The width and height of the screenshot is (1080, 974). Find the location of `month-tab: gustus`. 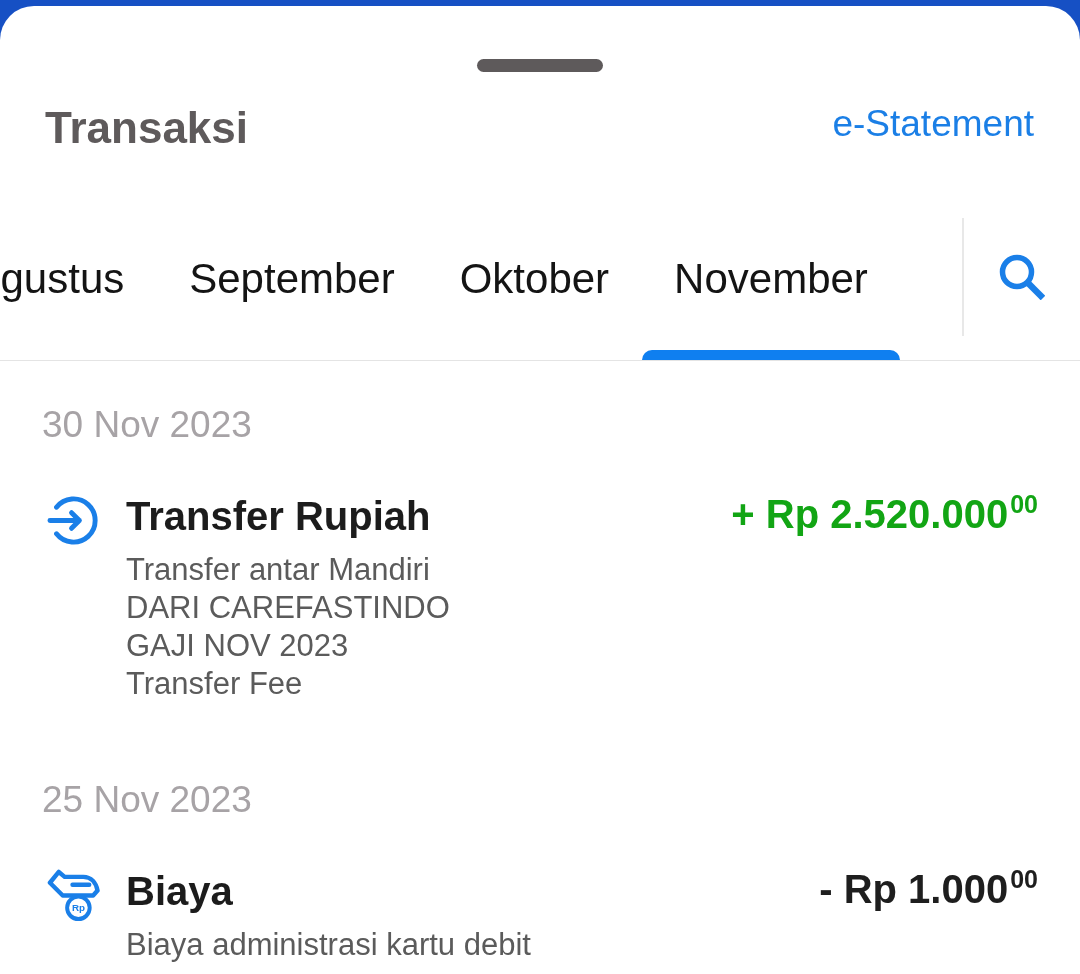

month-tab: gustus is located at coordinates (78, 289).